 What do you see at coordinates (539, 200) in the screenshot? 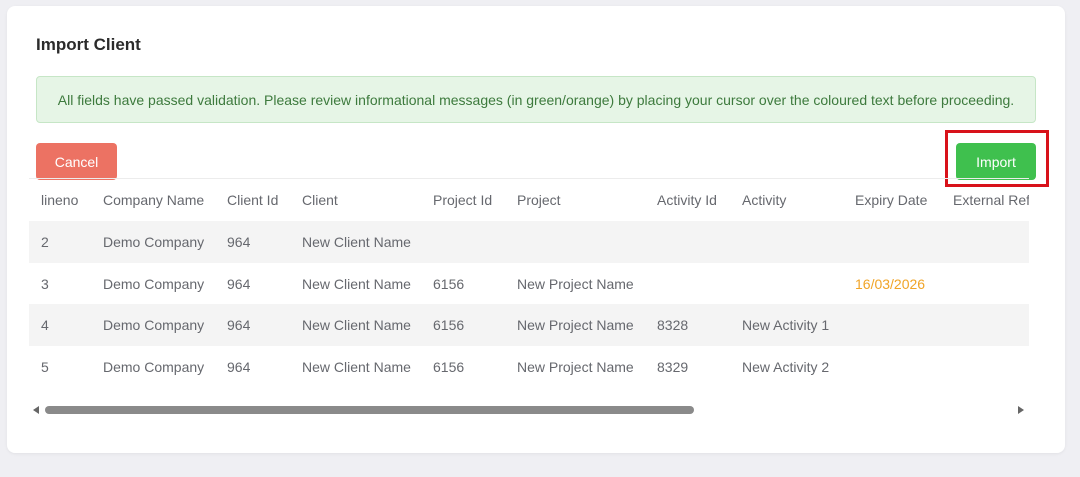
I see `column-header-project: Project` at bounding box center [539, 200].